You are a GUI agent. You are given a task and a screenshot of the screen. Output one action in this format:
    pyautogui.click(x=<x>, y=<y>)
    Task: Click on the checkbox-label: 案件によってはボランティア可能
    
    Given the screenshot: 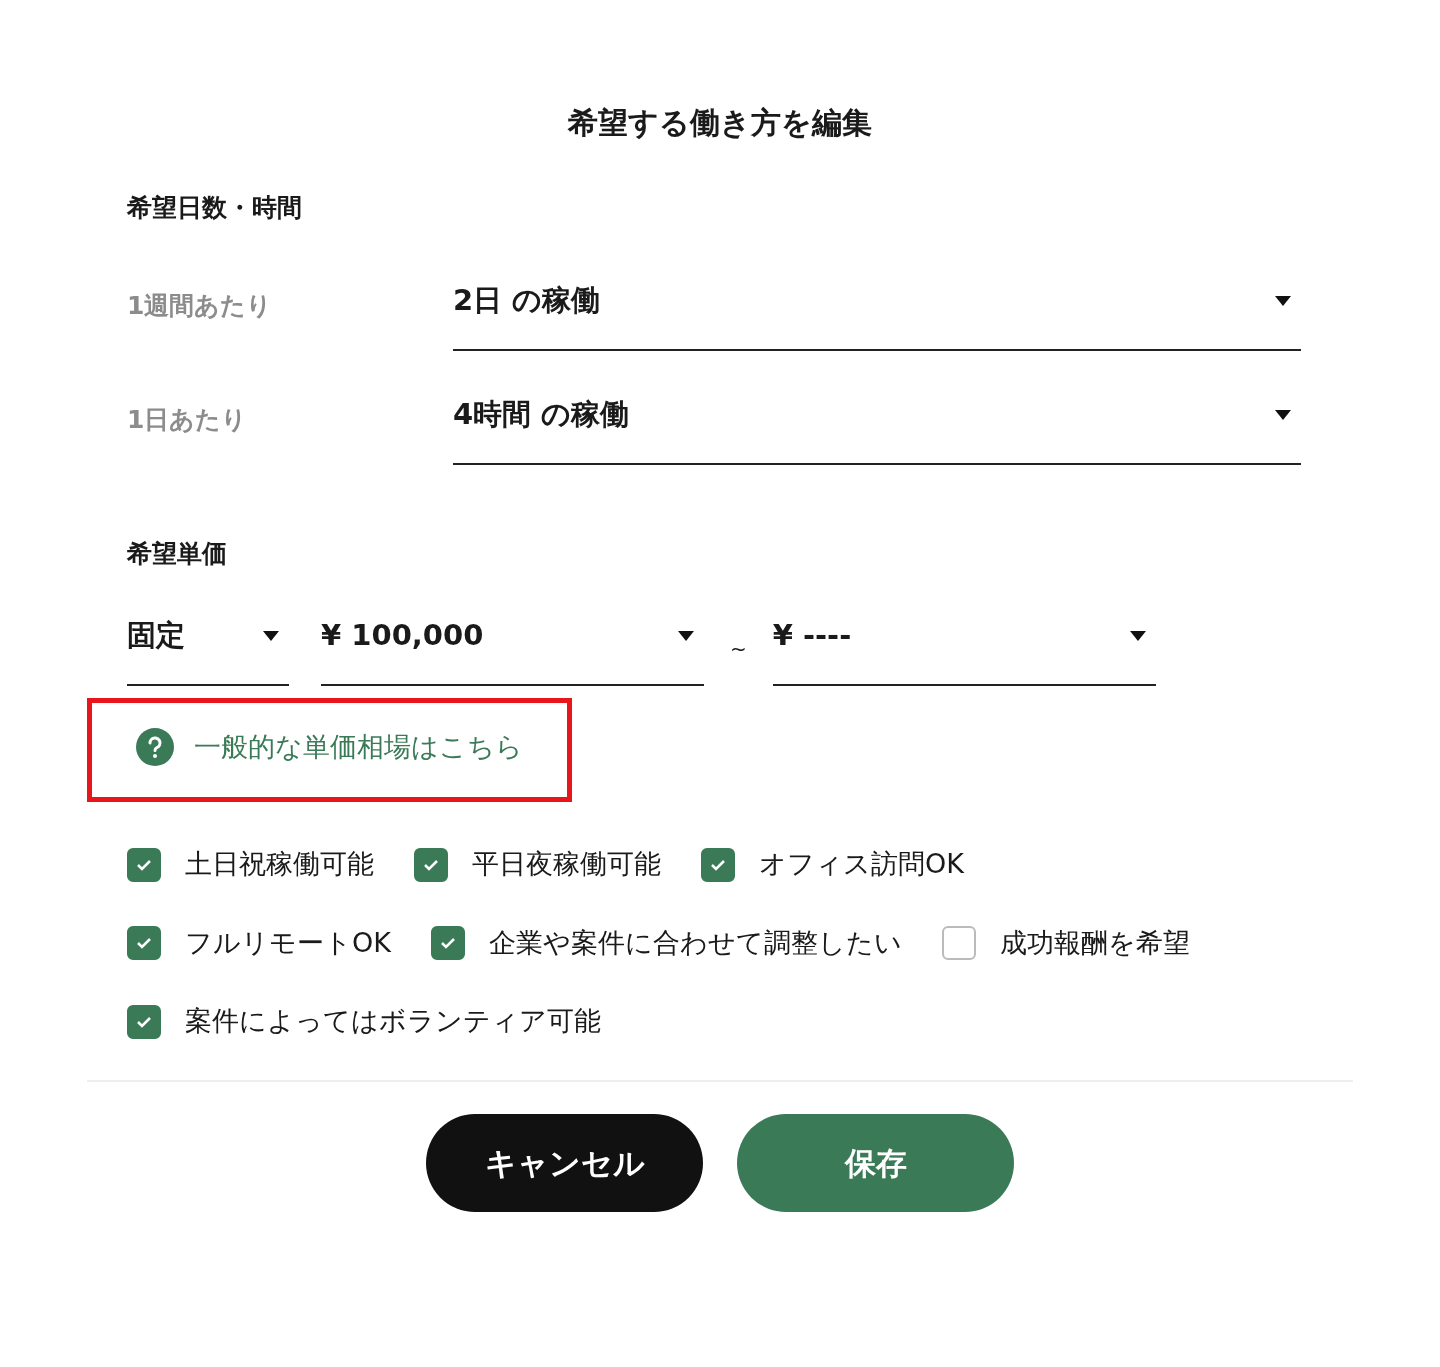 What is the action you would take?
    pyautogui.click(x=393, y=1021)
    